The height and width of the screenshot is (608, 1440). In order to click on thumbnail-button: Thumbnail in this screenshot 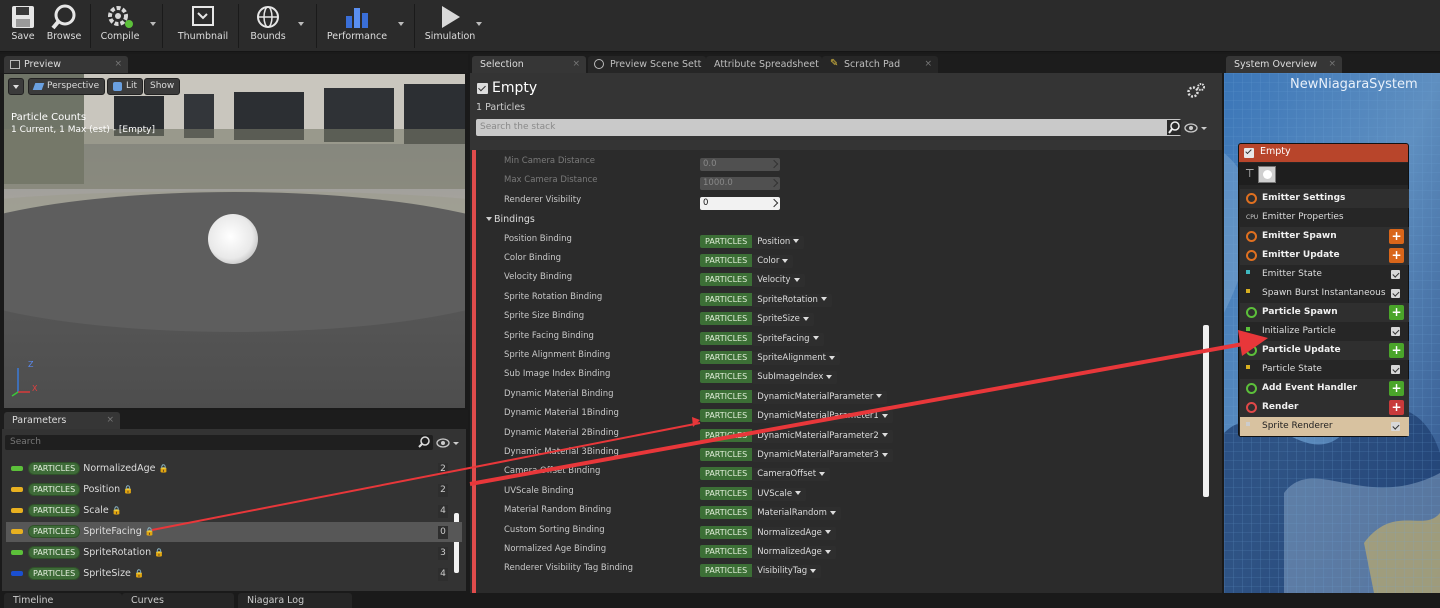, I will do `click(203, 26)`.